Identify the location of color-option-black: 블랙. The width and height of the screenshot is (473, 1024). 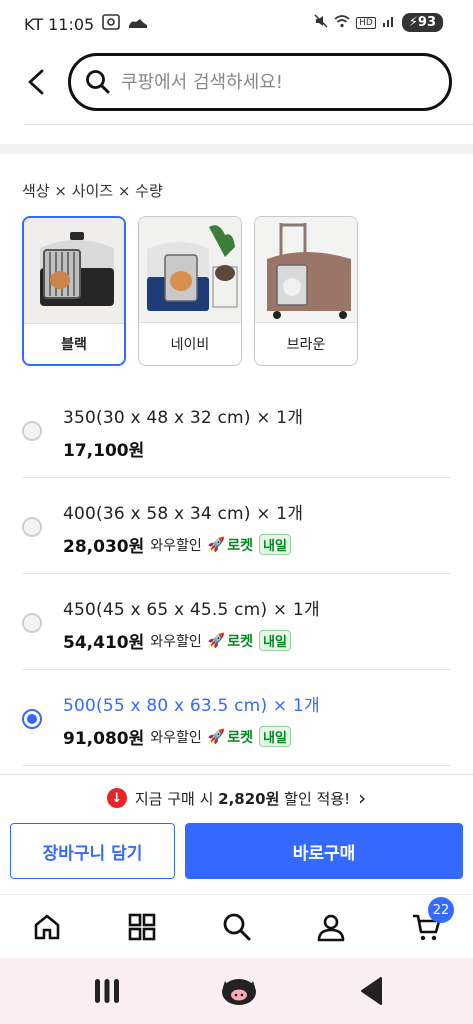
(74, 291).